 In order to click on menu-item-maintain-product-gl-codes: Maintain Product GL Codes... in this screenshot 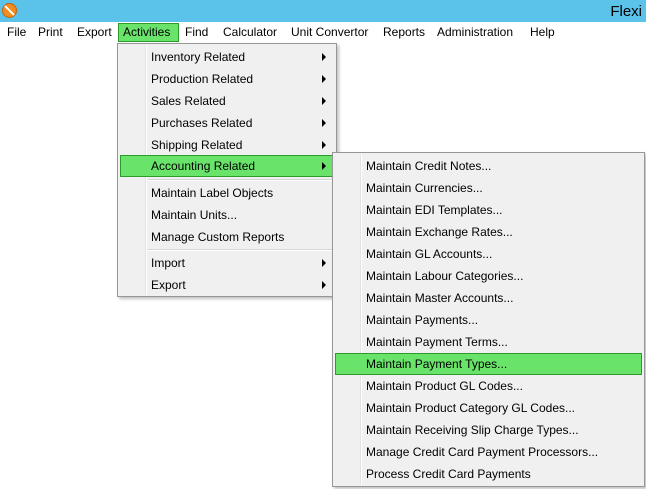, I will do `click(488, 386)`.